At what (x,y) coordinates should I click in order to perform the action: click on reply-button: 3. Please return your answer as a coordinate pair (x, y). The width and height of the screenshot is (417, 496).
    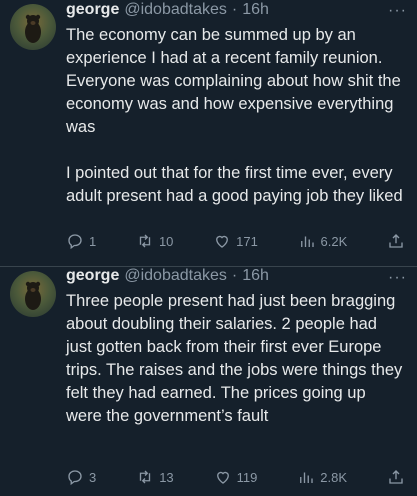
    Looking at the image, I should click on (81, 477).